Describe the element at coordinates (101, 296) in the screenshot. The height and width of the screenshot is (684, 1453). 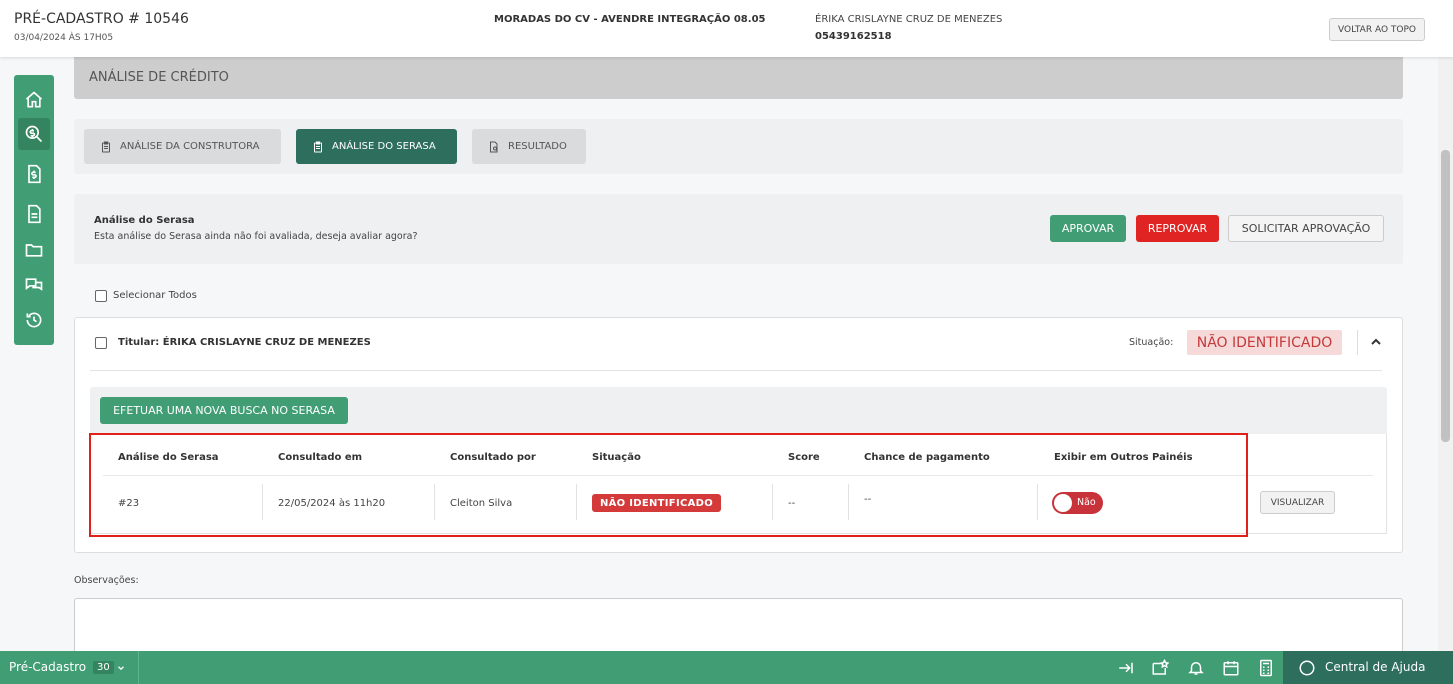
I see `select-all-checkbox` at that location.